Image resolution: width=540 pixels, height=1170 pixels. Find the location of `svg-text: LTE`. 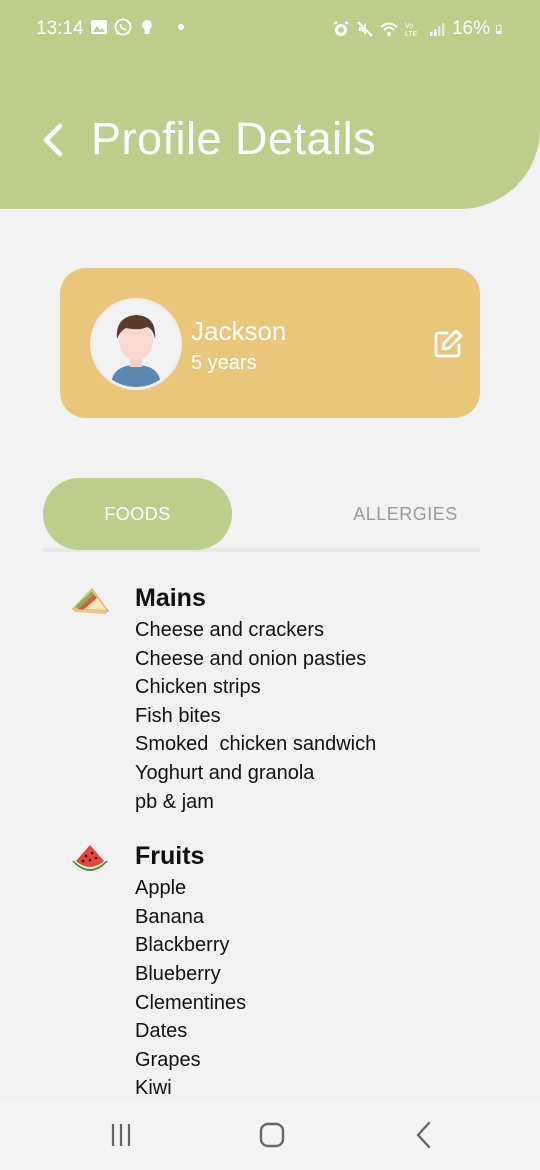

svg-text: LTE is located at coordinates (411, 34).